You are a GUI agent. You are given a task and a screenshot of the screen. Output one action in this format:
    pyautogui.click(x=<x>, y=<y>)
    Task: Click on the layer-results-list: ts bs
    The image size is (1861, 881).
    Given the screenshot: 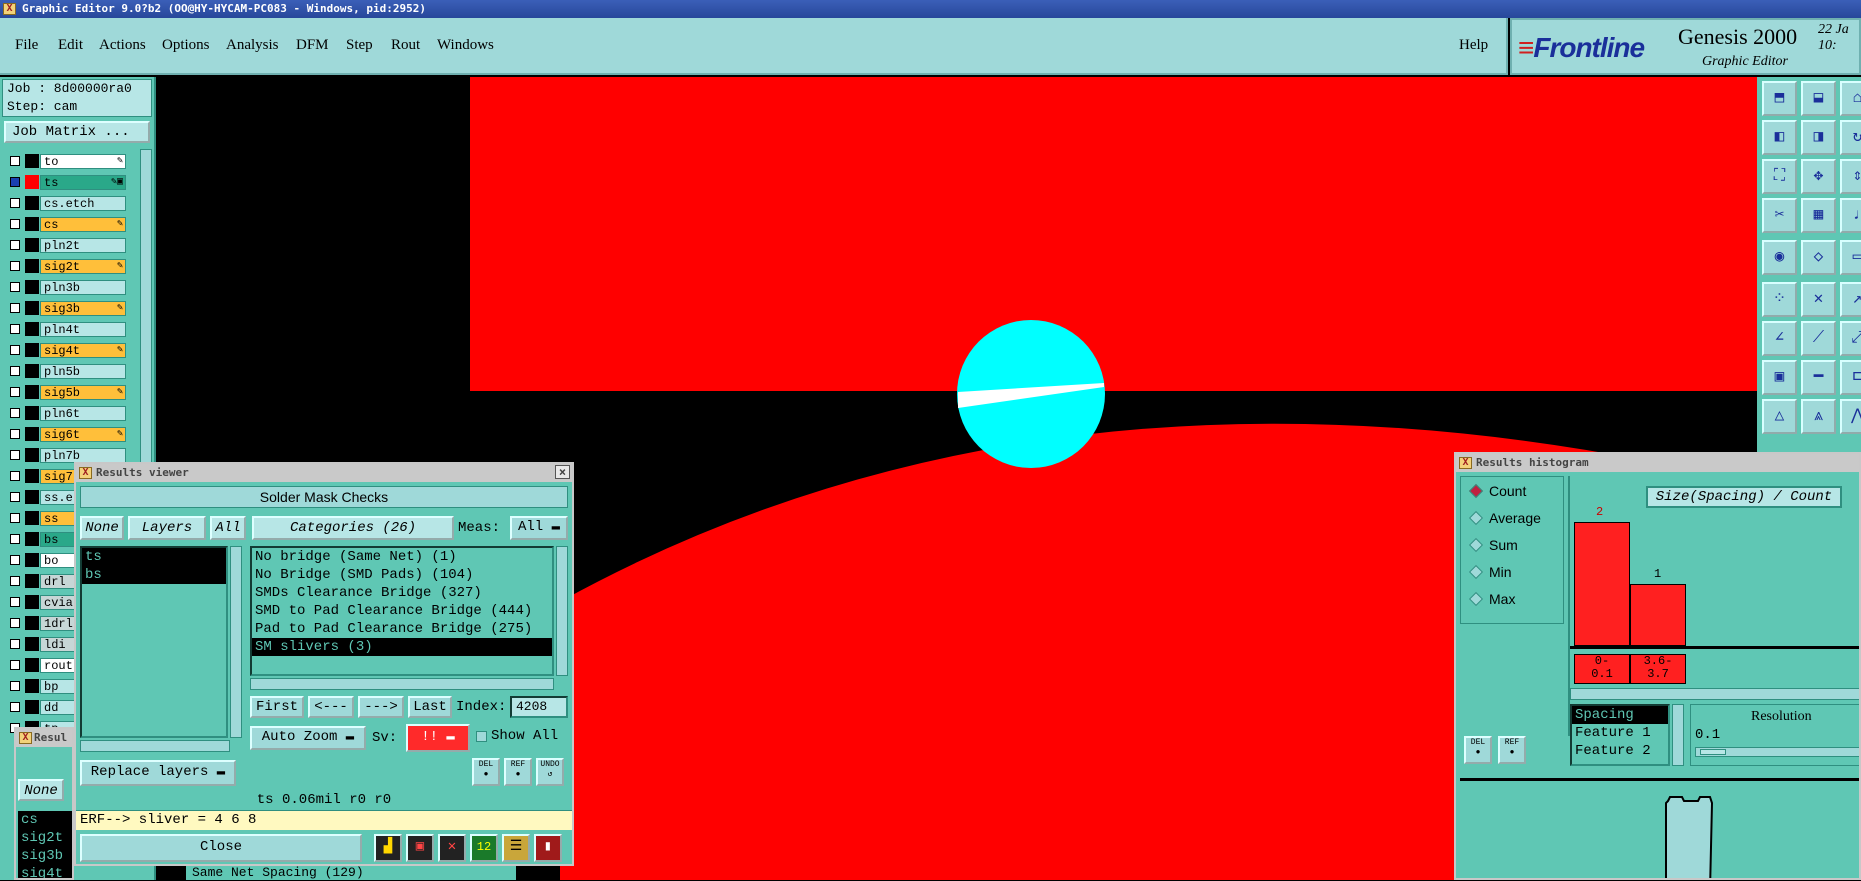 What is the action you would take?
    pyautogui.click(x=154, y=642)
    